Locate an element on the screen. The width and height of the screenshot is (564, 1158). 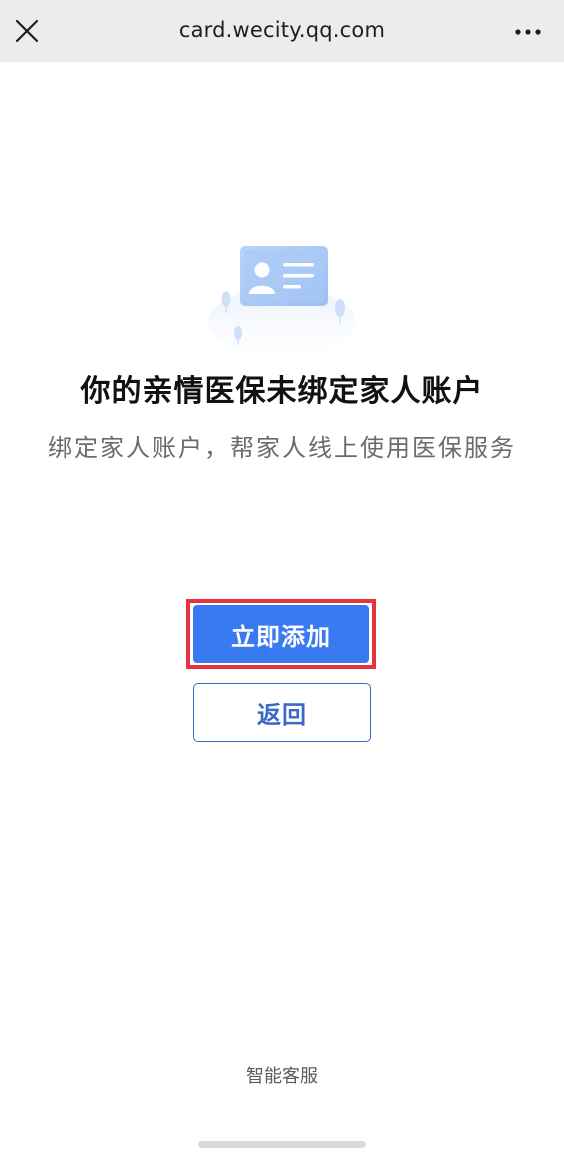
page-url: card.wecity.qq.com is located at coordinates (282, 30).